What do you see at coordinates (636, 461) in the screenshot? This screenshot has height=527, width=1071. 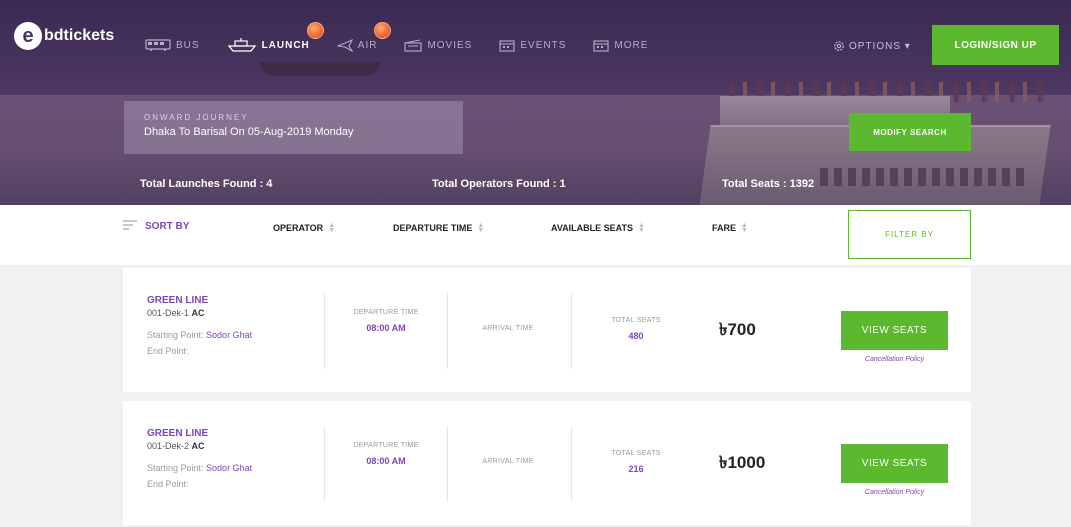 I see `seats-cell: TOTAL SEATS 216` at bounding box center [636, 461].